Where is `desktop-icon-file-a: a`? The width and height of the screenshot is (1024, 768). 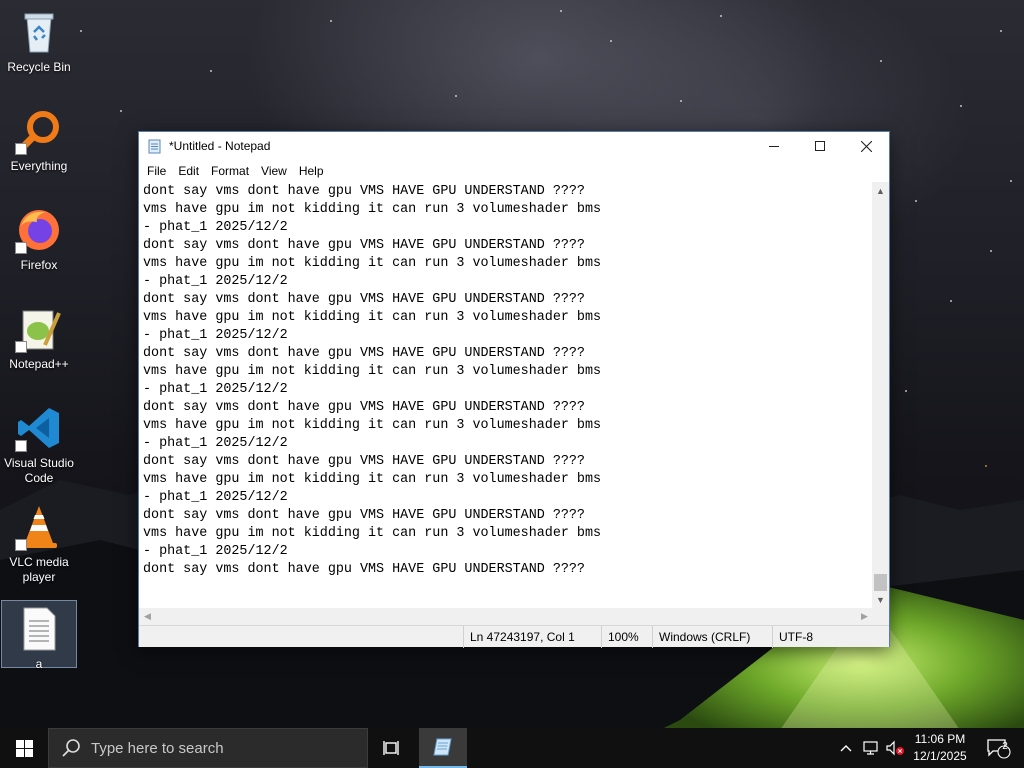
desktop-icon-file-a: a is located at coordinates (39, 635).